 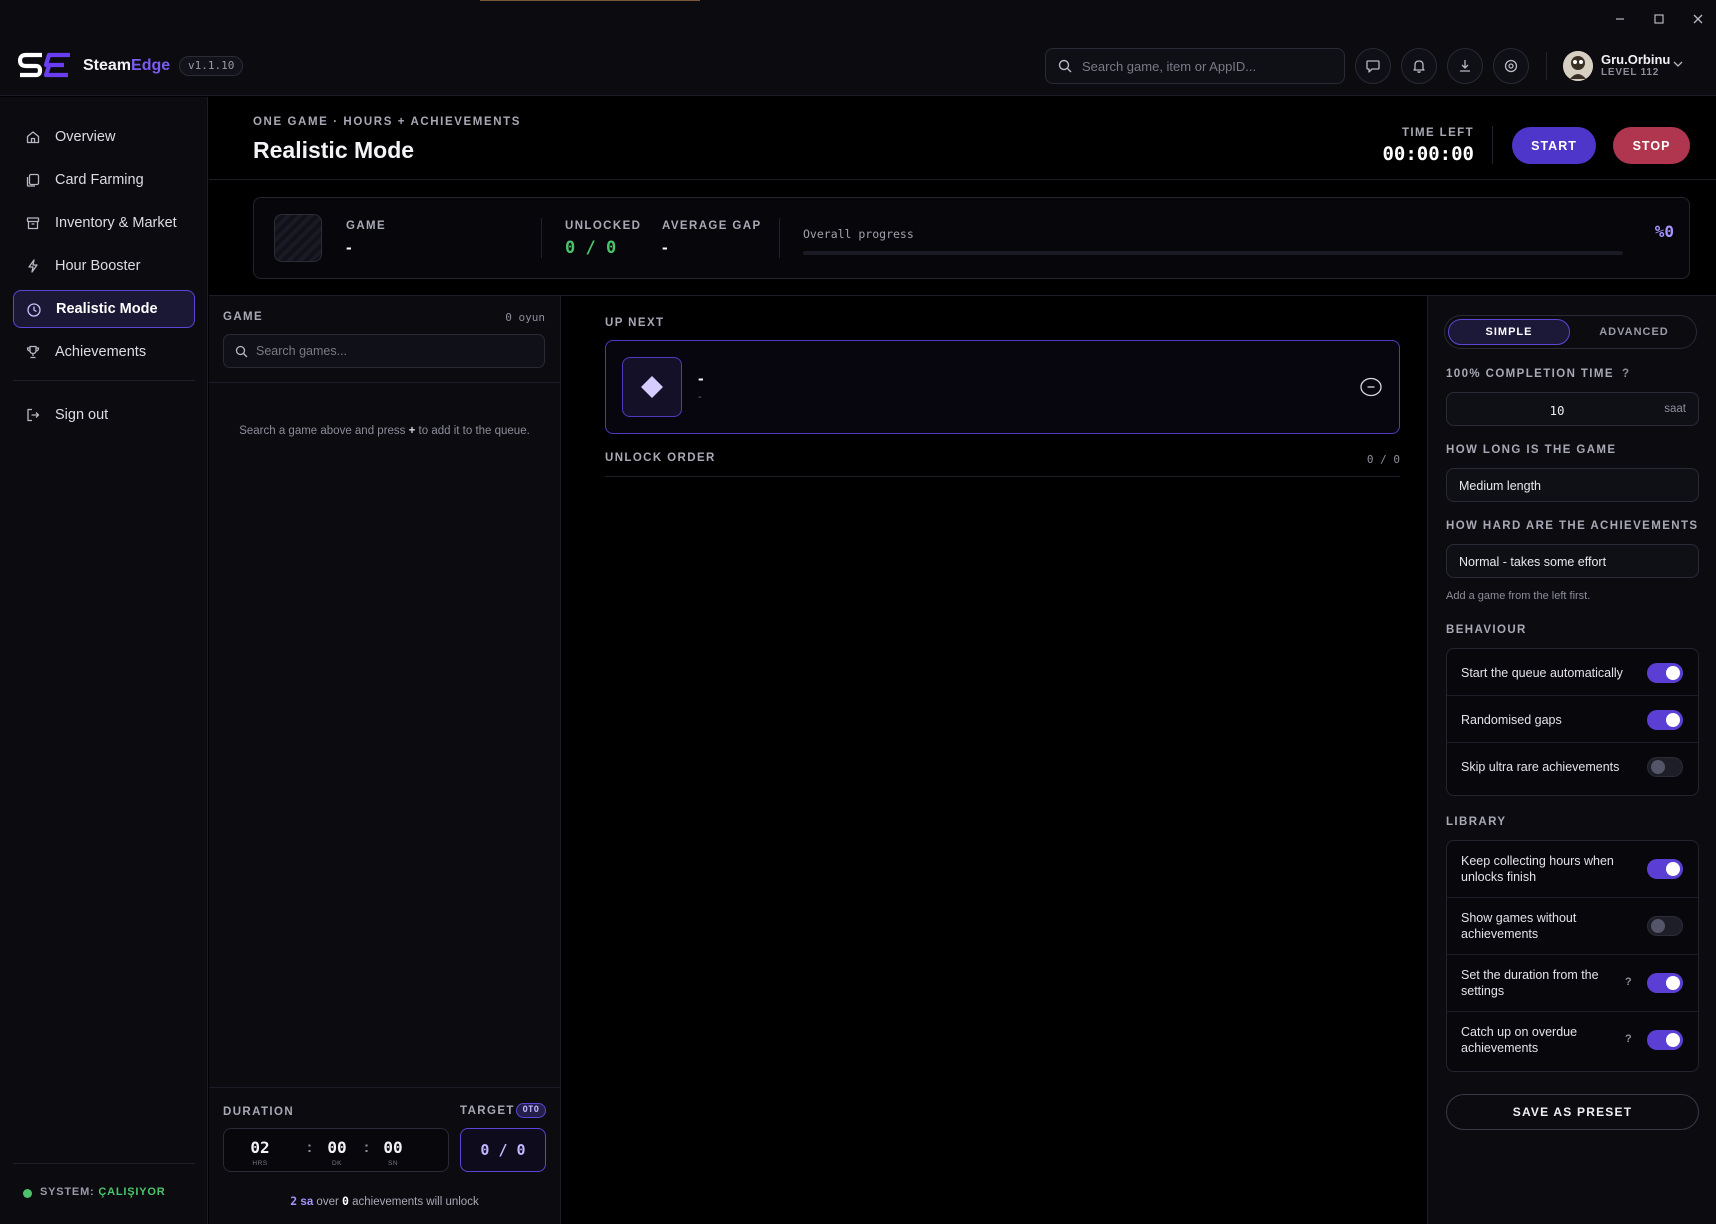 What do you see at coordinates (1698, 19) in the screenshot?
I see `close-icon` at bounding box center [1698, 19].